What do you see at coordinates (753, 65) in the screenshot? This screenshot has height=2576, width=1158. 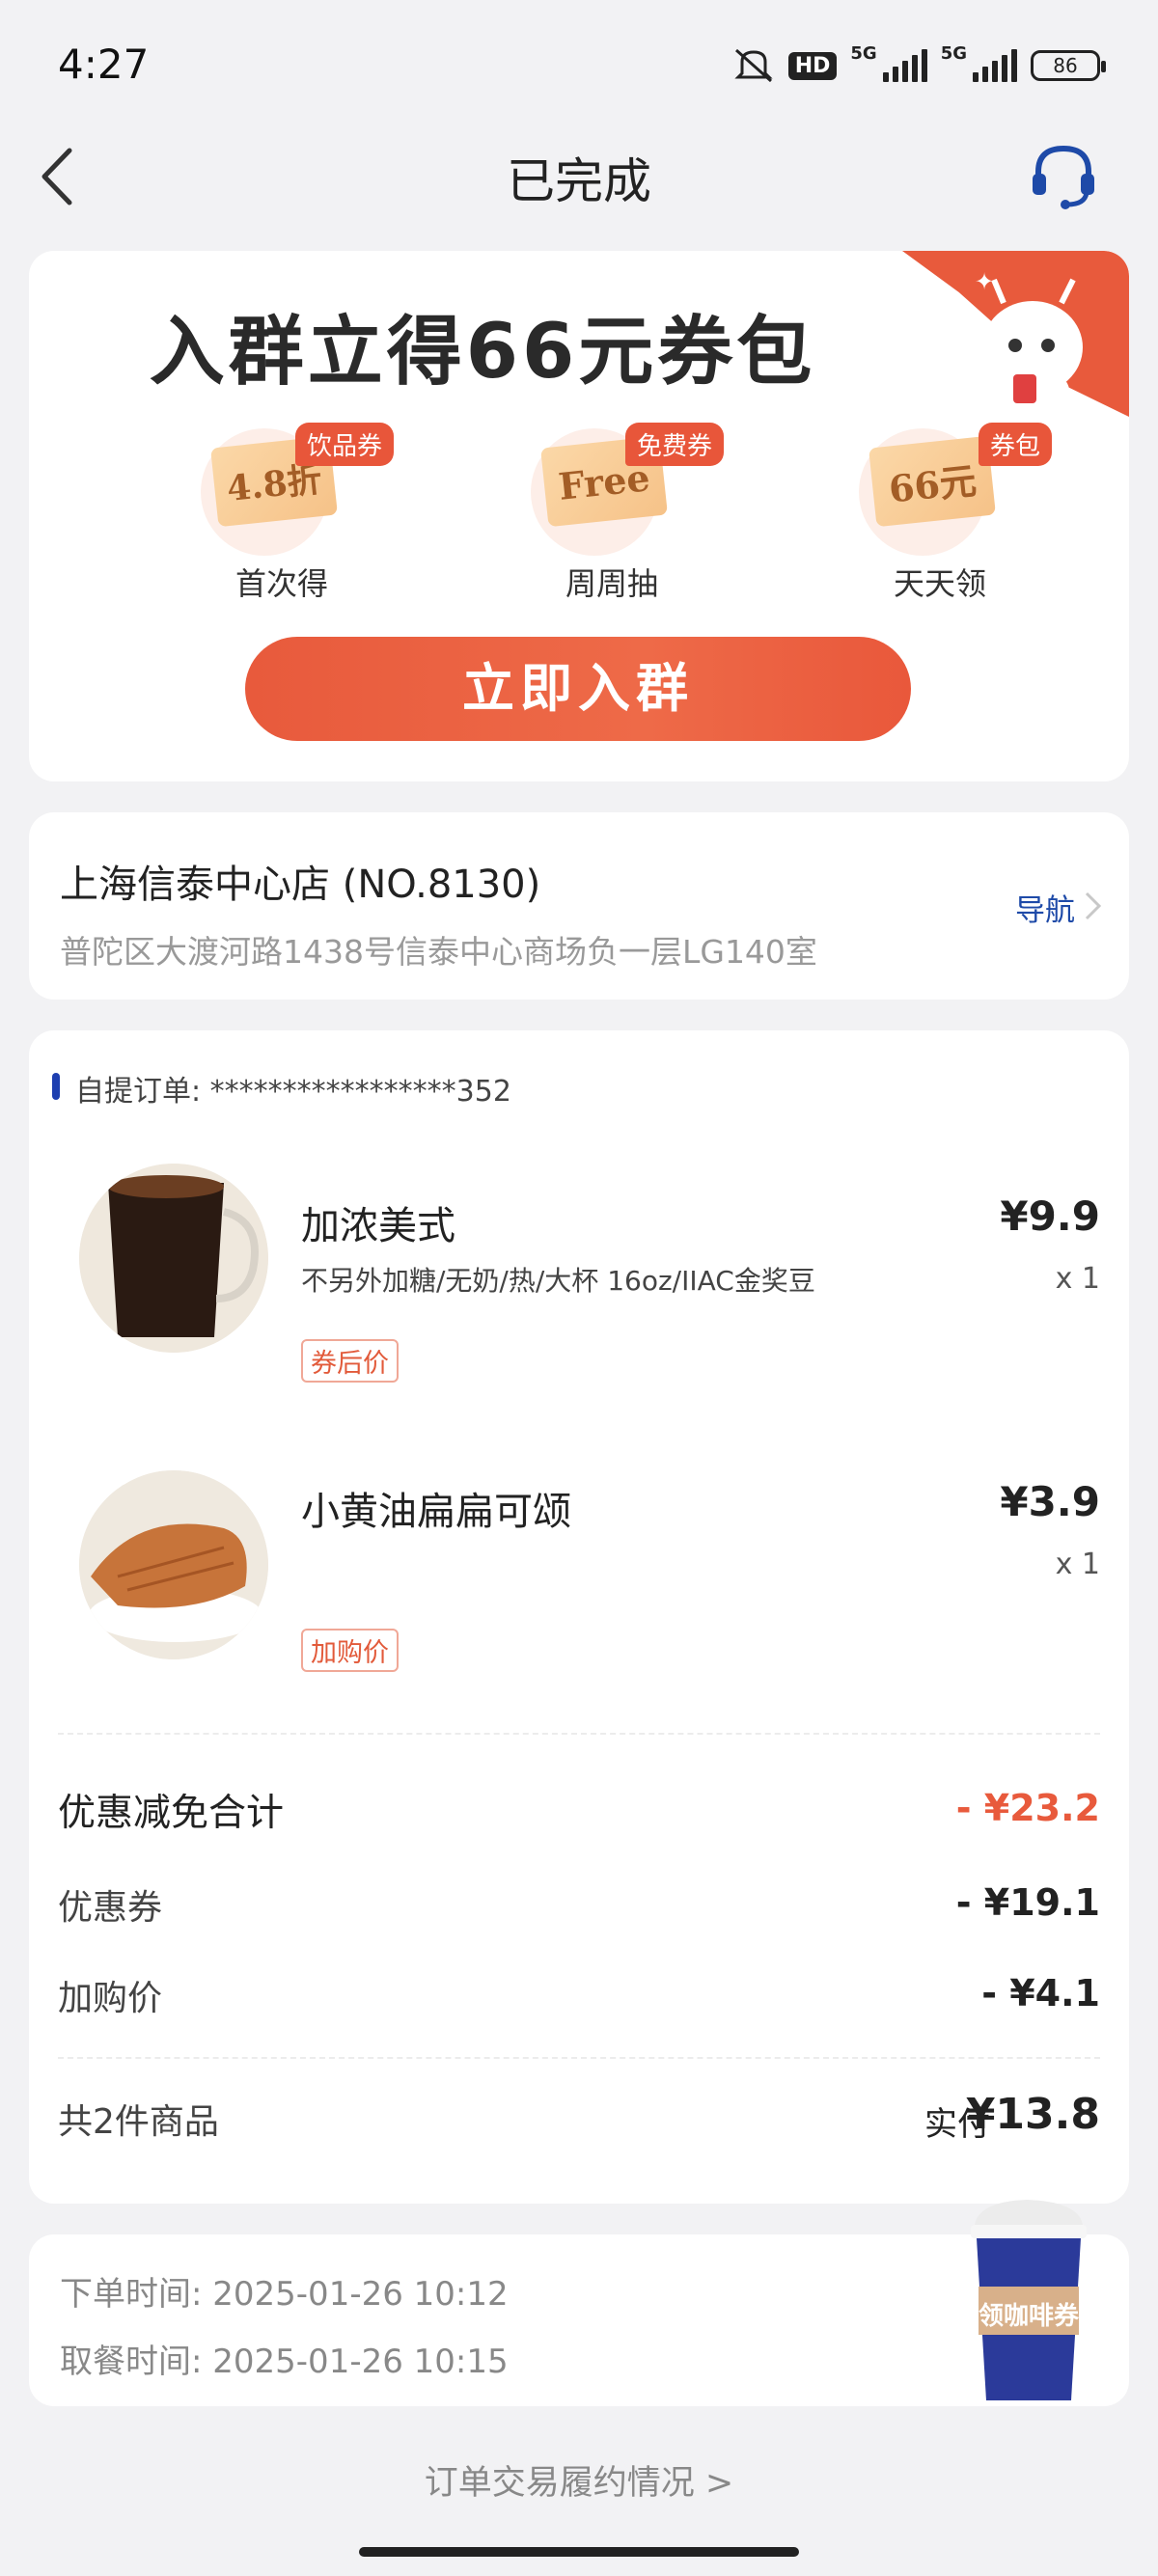 I see `mute-icon` at bounding box center [753, 65].